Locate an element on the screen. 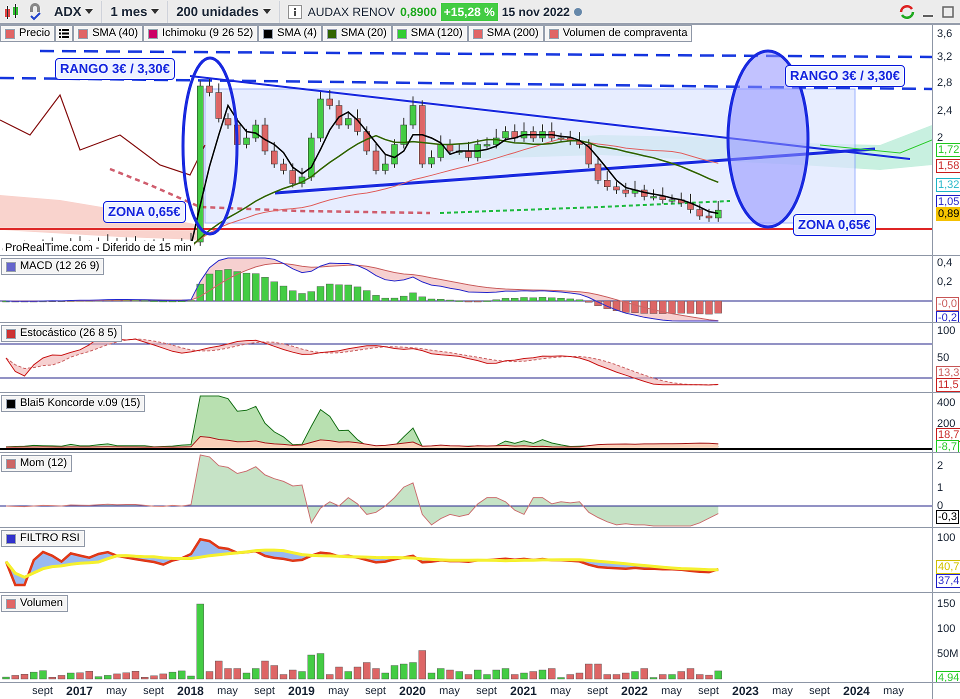 This screenshot has width=960, height=699. axis-tick-label: 3,6 is located at coordinates (944, 34).